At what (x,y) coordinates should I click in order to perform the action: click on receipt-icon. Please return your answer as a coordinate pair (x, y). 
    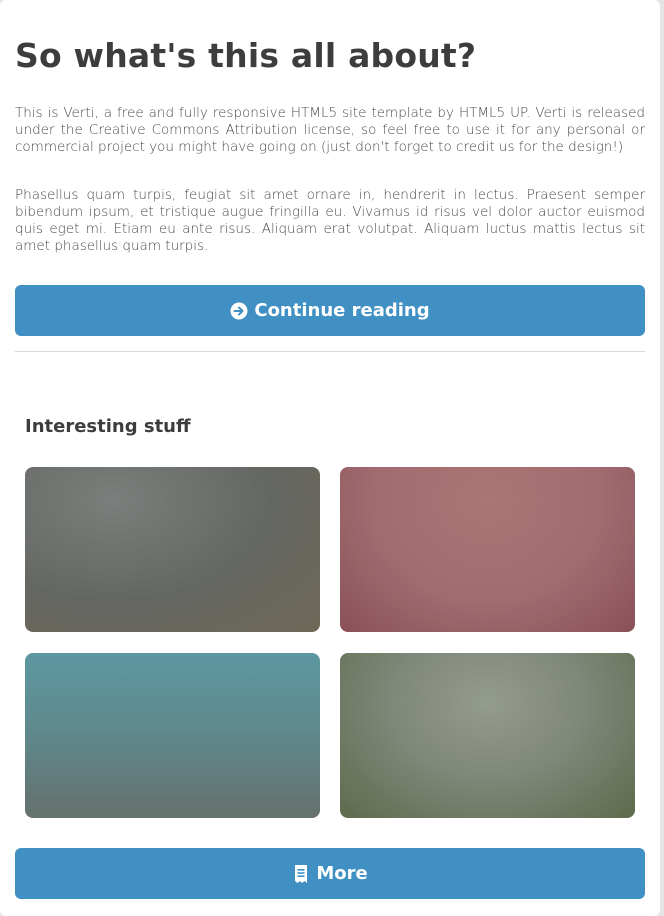
    Looking at the image, I should click on (301, 873).